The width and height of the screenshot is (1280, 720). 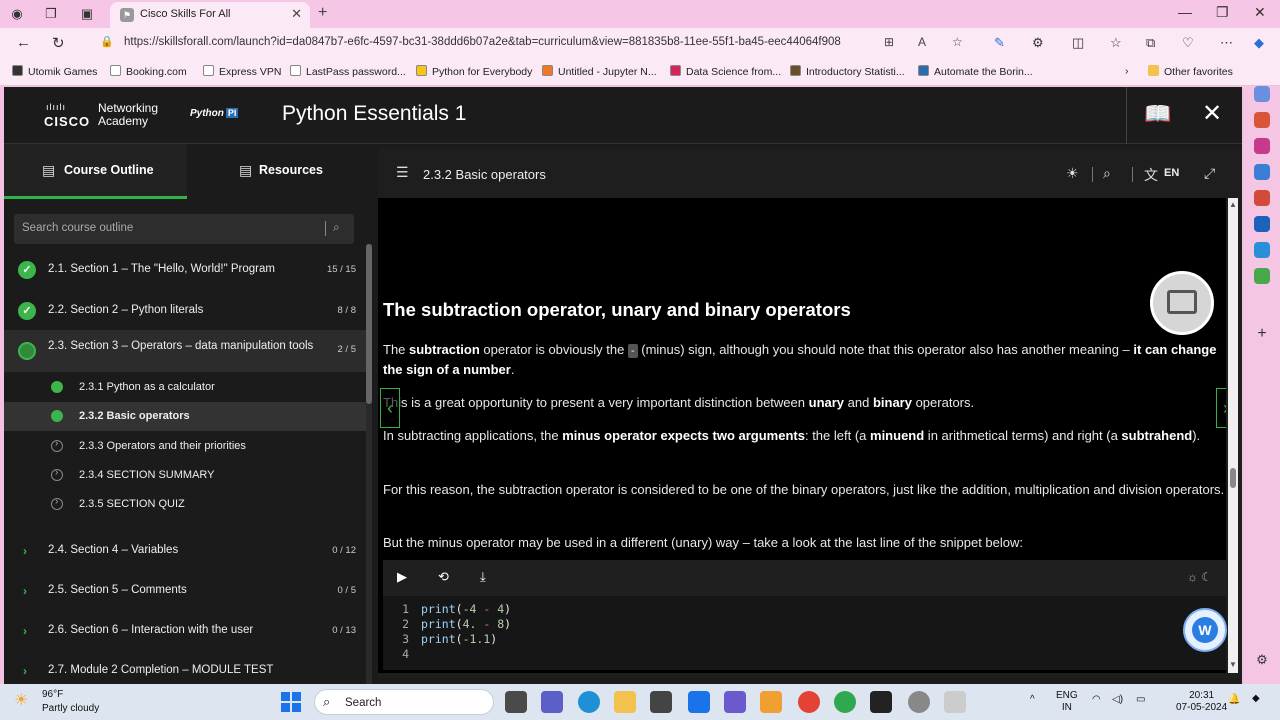 I want to click on read-aloud-icon: A, so click(x=922, y=42).